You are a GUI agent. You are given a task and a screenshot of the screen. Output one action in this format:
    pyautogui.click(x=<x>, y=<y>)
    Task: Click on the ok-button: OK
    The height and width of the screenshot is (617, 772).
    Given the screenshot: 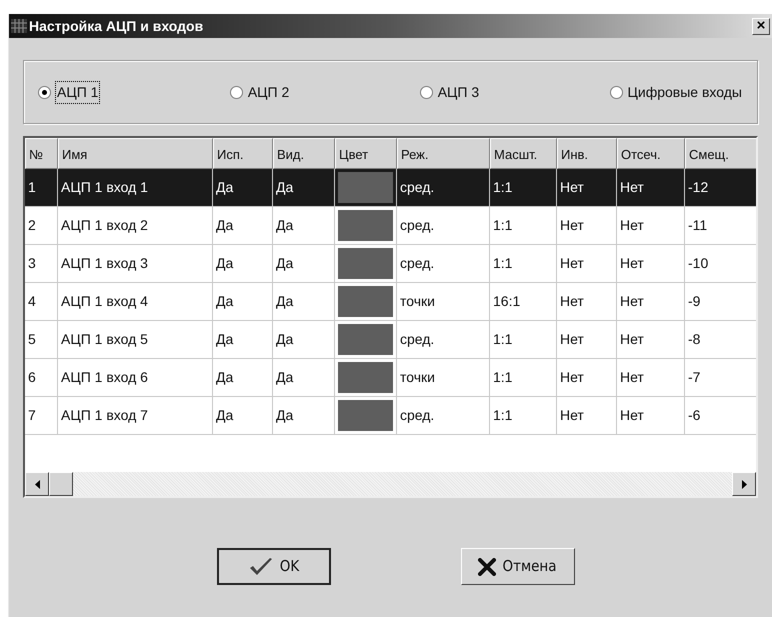 What is the action you would take?
    pyautogui.click(x=273, y=566)
    